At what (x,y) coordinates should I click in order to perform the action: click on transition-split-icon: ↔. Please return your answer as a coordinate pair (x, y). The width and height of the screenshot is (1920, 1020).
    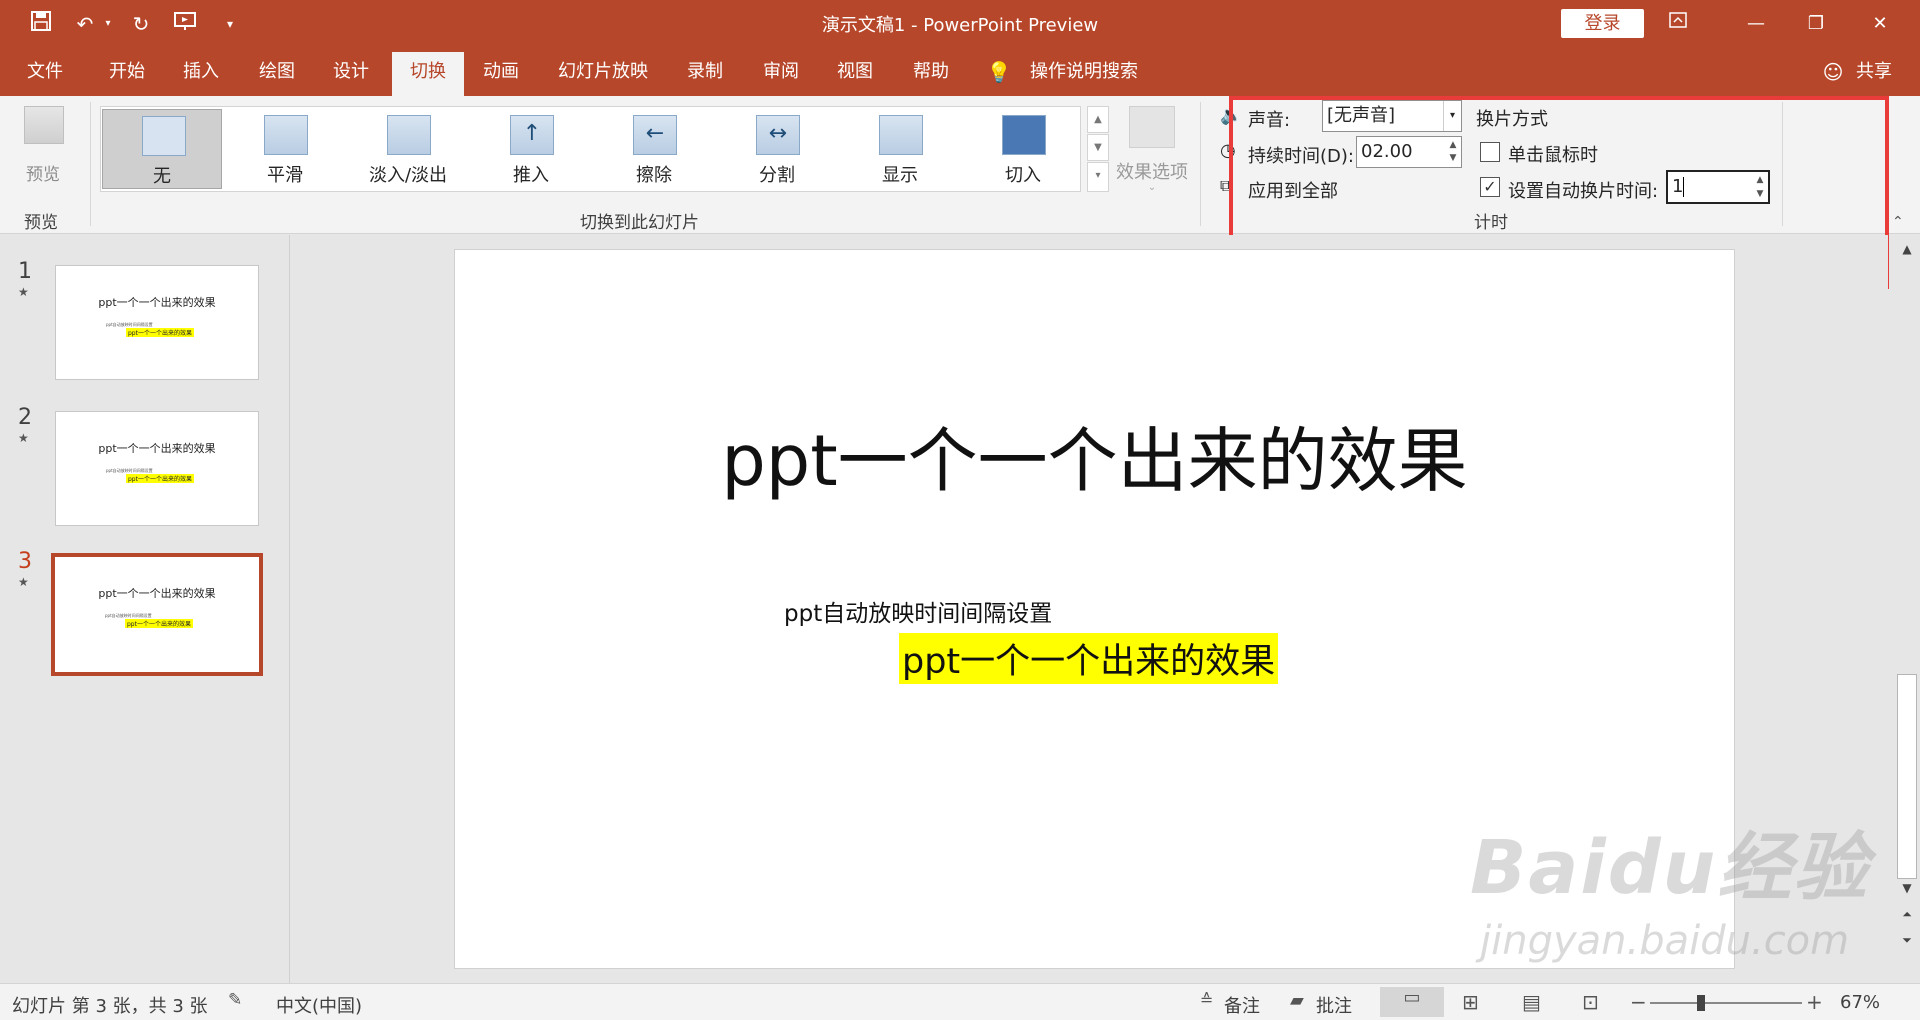
    Looking at the image, I should click on (778, 135).